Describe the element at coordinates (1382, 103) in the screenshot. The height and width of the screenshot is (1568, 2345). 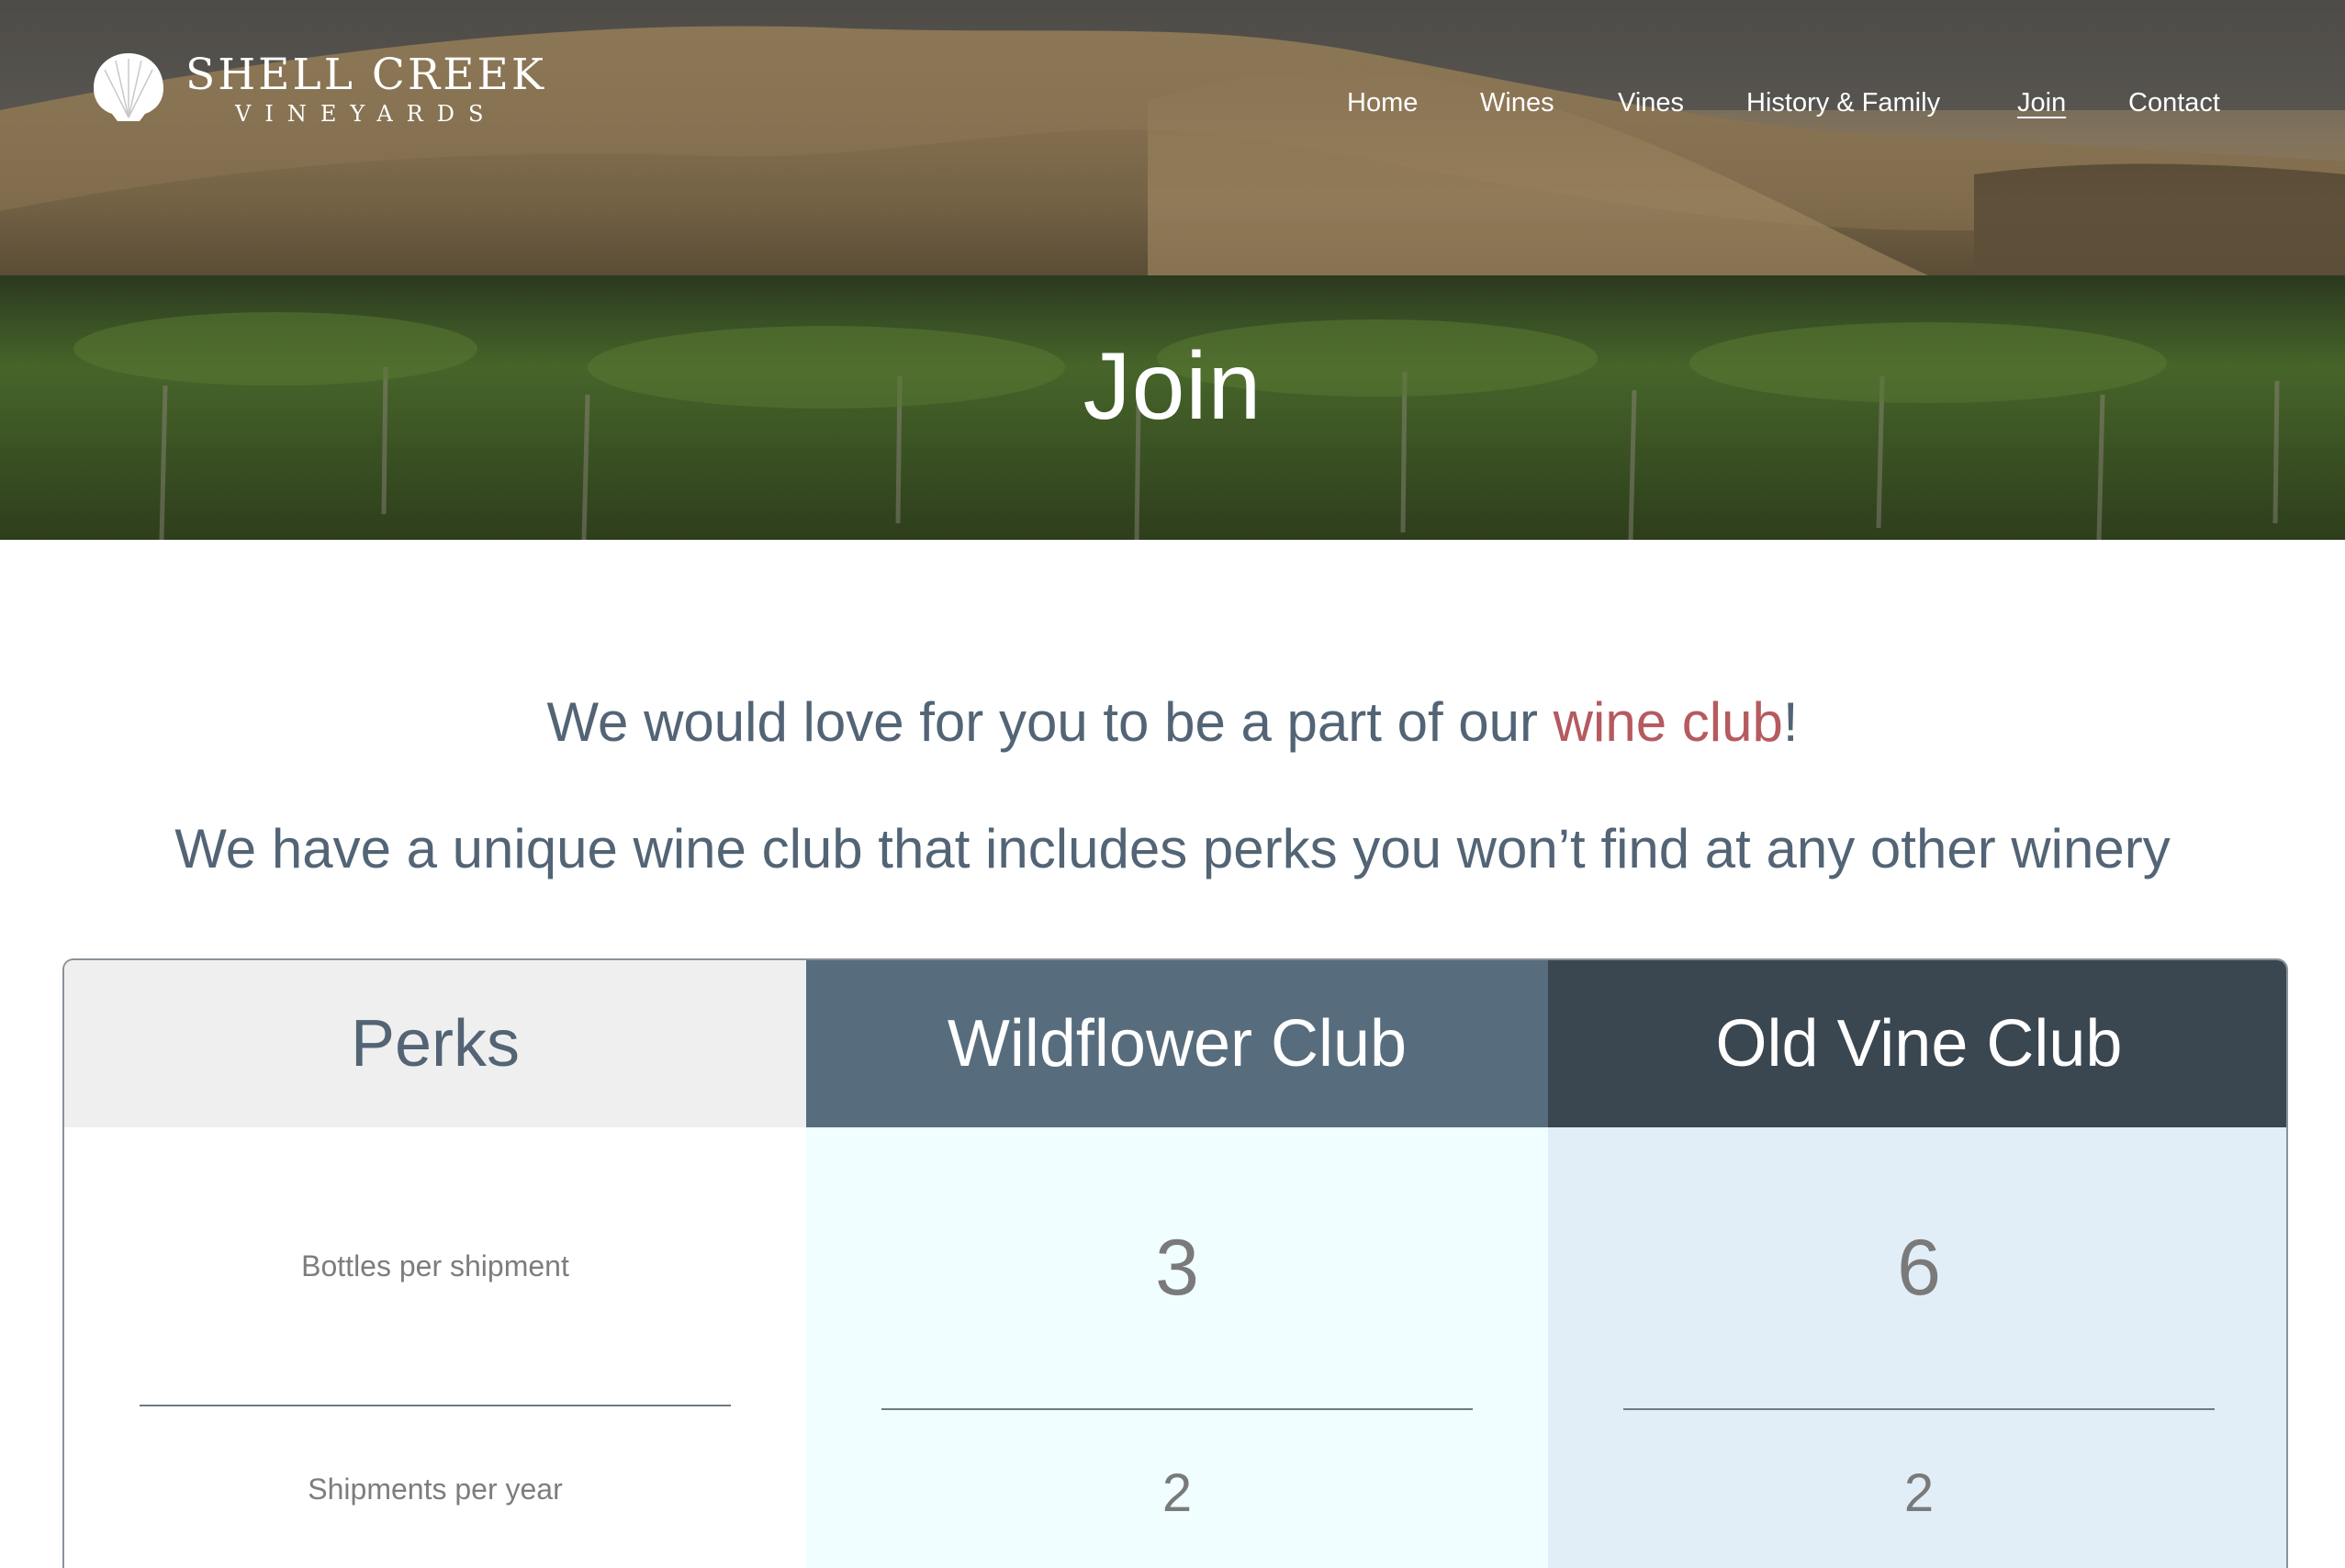
I see `nav-home: Home` at that location.